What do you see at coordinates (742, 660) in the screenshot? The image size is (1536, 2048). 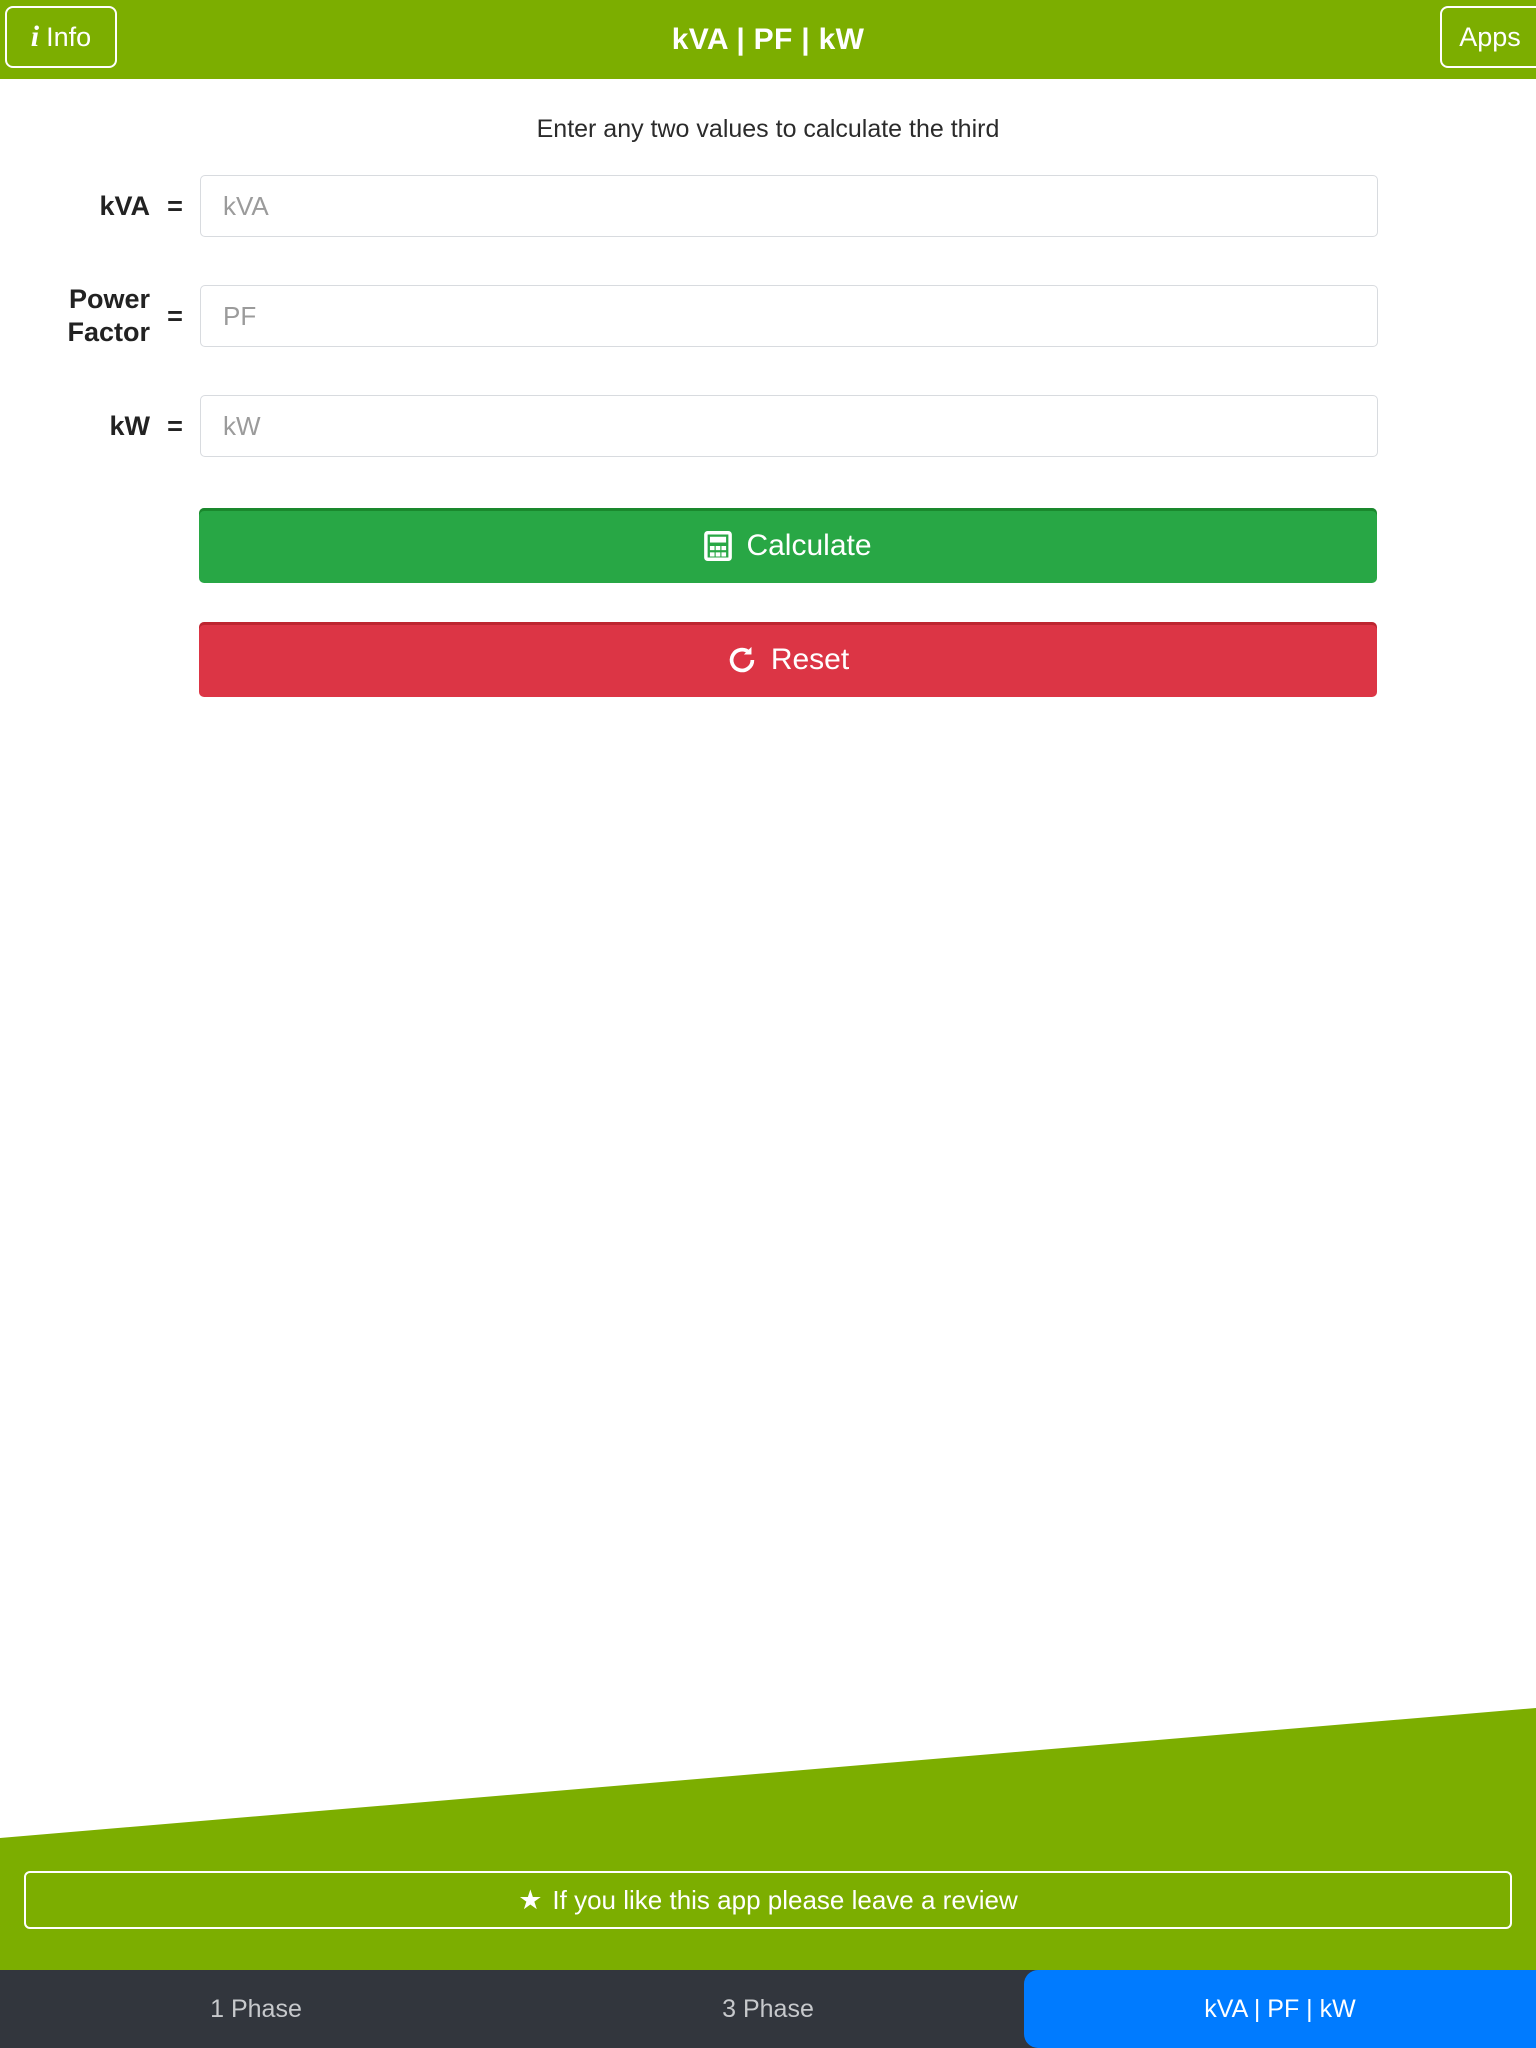 I see `refresh-icon` at bounding box center [742, 660].